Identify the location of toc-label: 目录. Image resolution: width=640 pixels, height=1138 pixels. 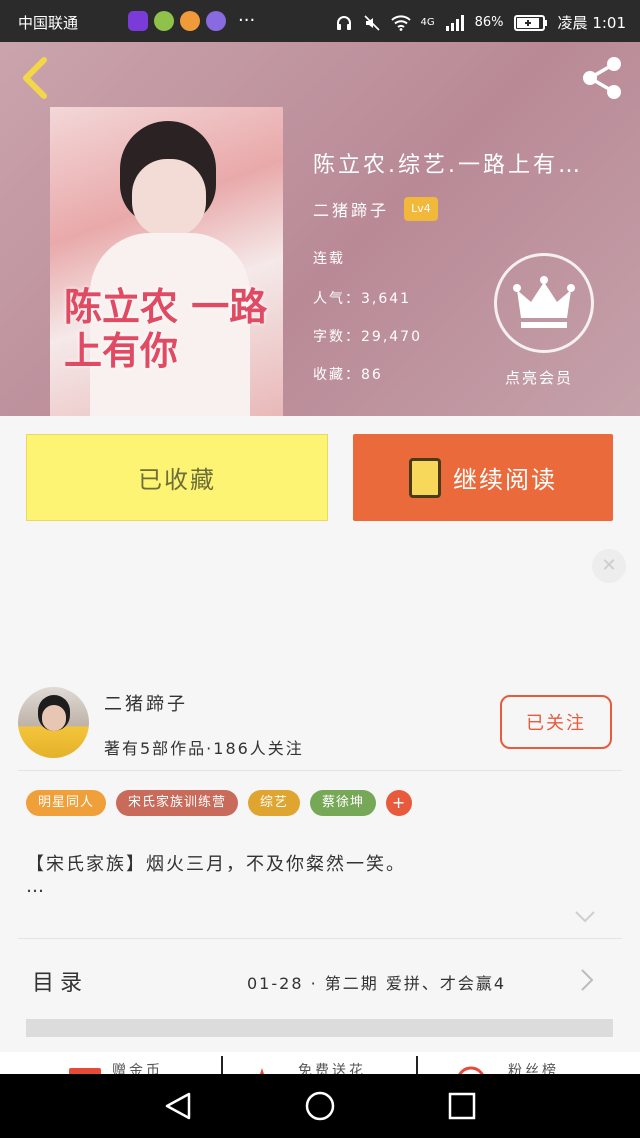
(60, 983).